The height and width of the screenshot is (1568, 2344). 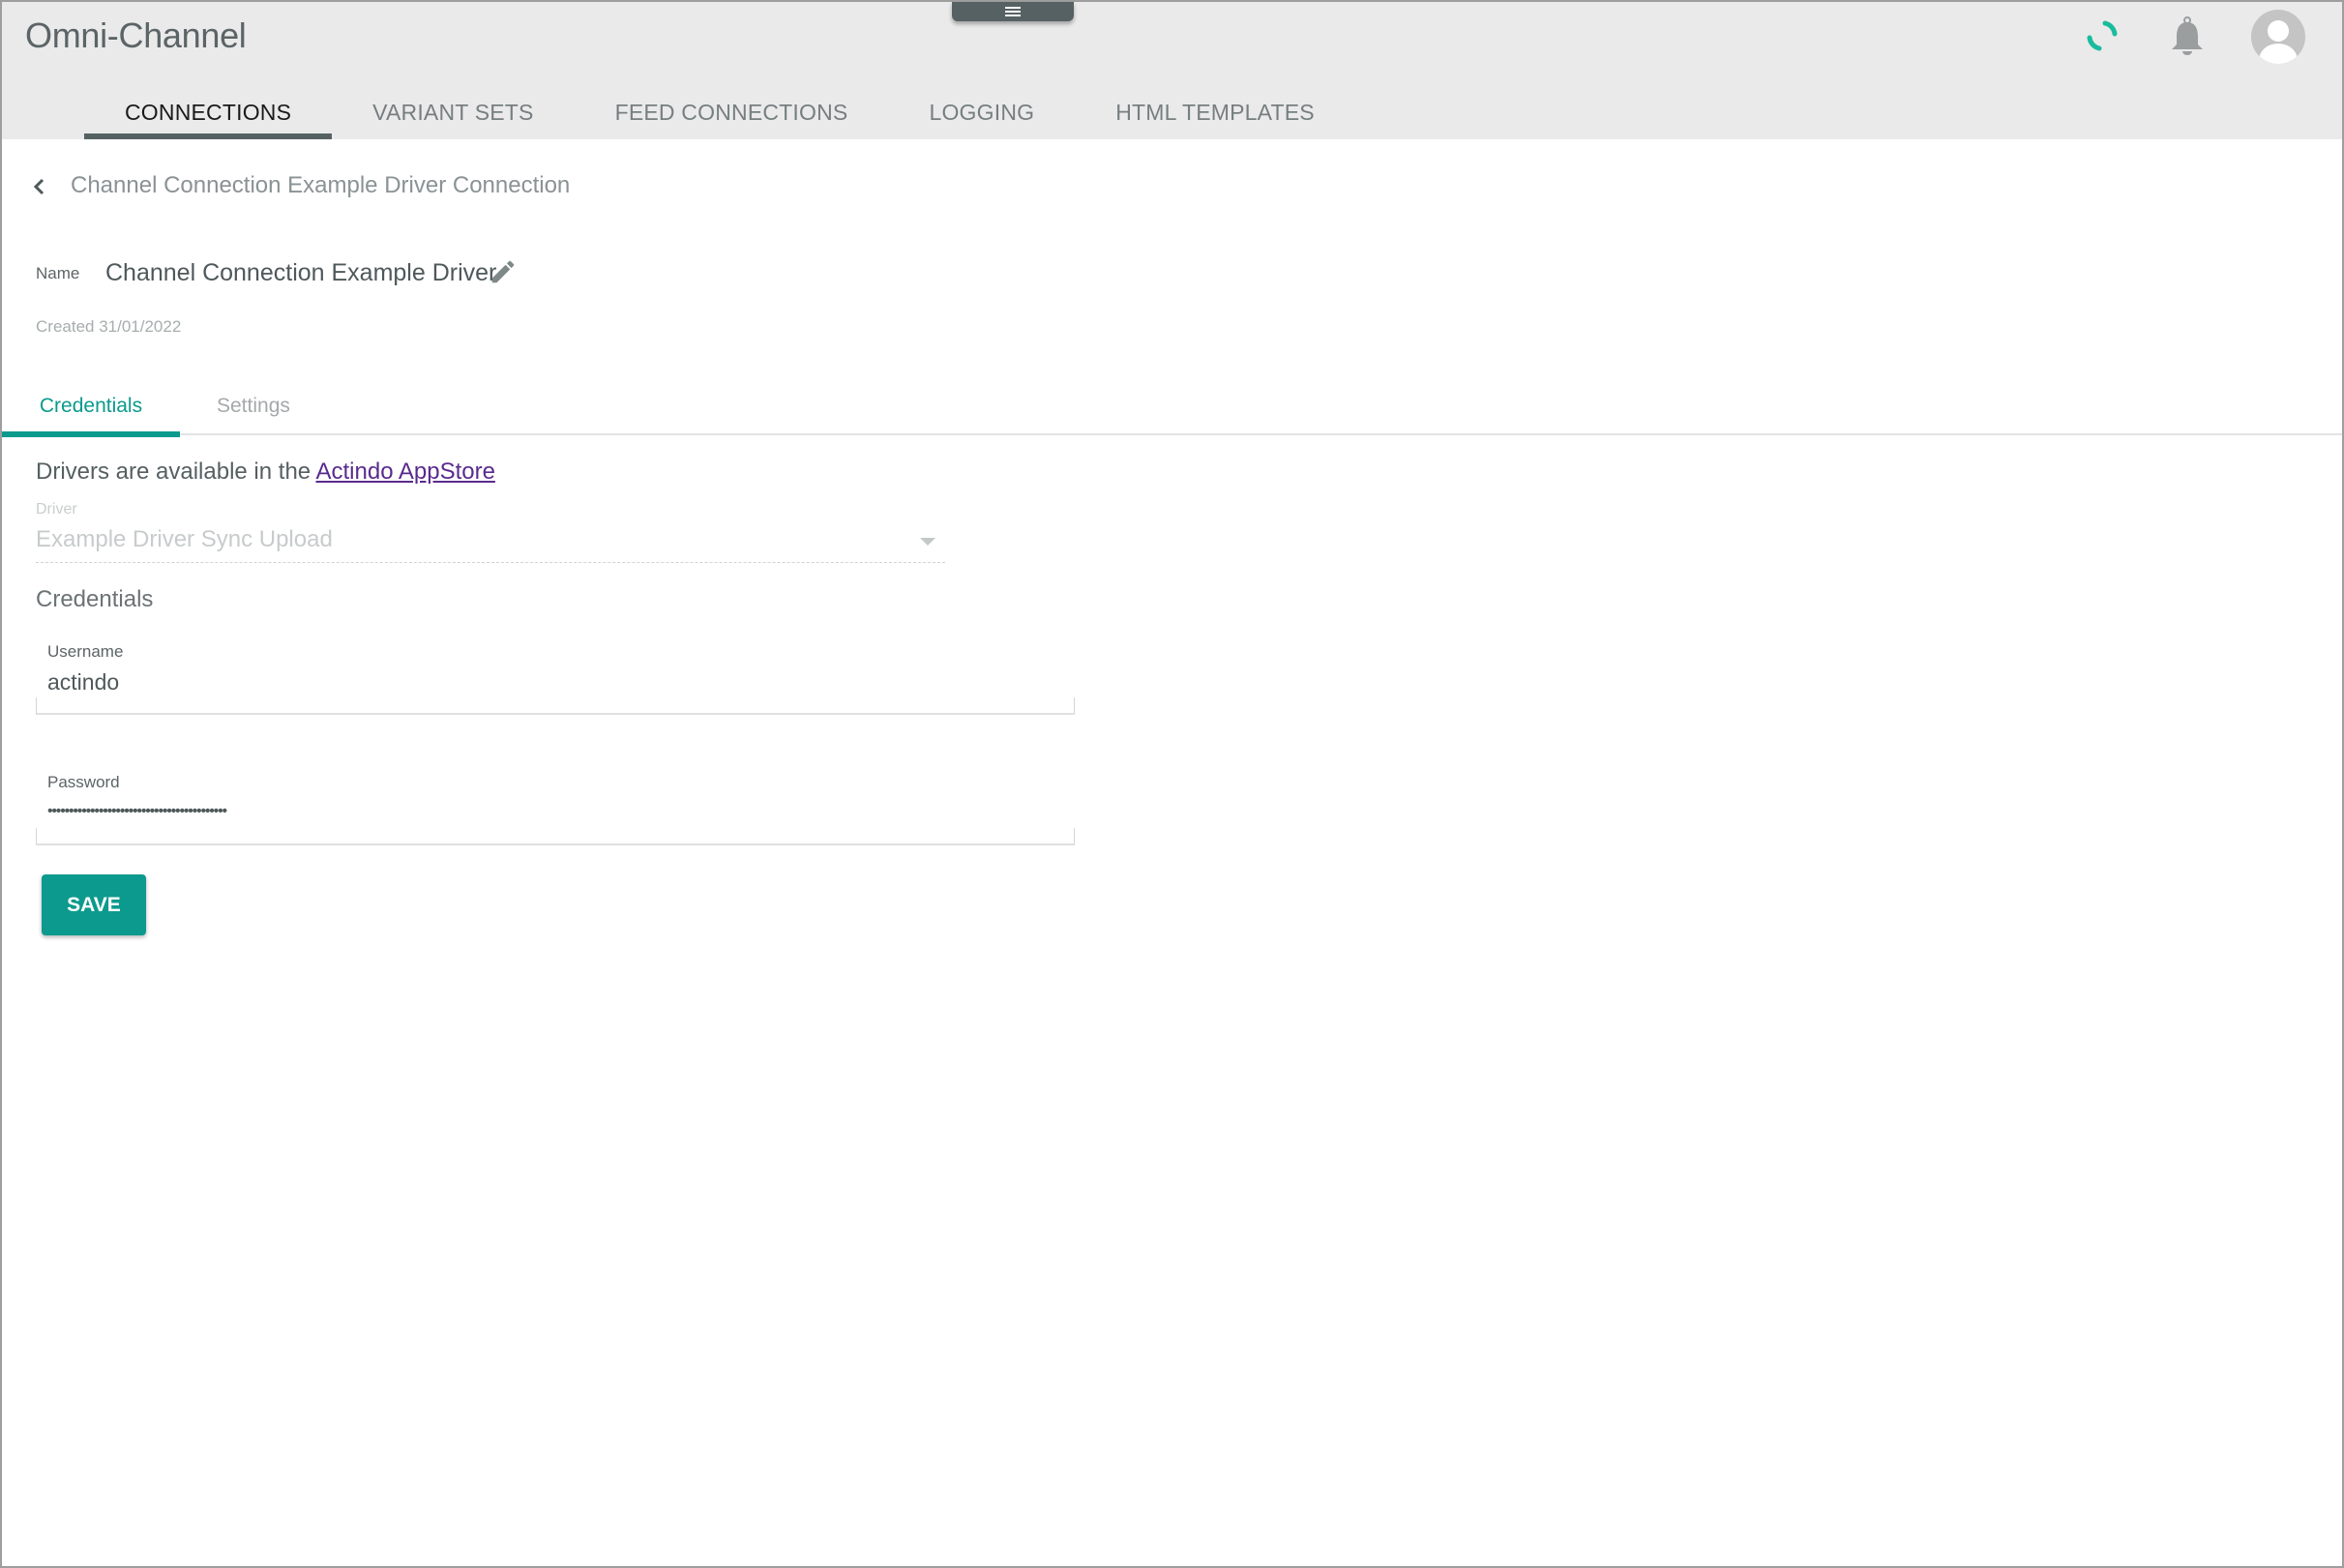 What do you see at coordinates (39, 187) in the screenshot?
I see `chevron-left-icon` at bounding box center [39, 187].